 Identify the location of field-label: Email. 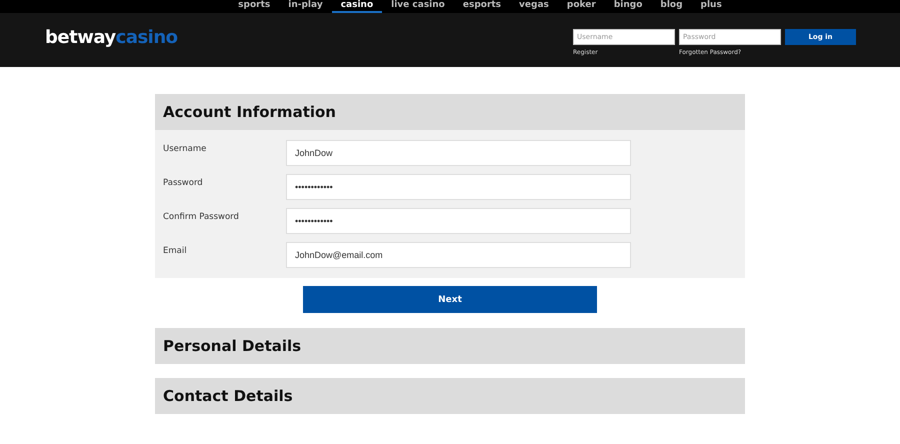
(175, 251).